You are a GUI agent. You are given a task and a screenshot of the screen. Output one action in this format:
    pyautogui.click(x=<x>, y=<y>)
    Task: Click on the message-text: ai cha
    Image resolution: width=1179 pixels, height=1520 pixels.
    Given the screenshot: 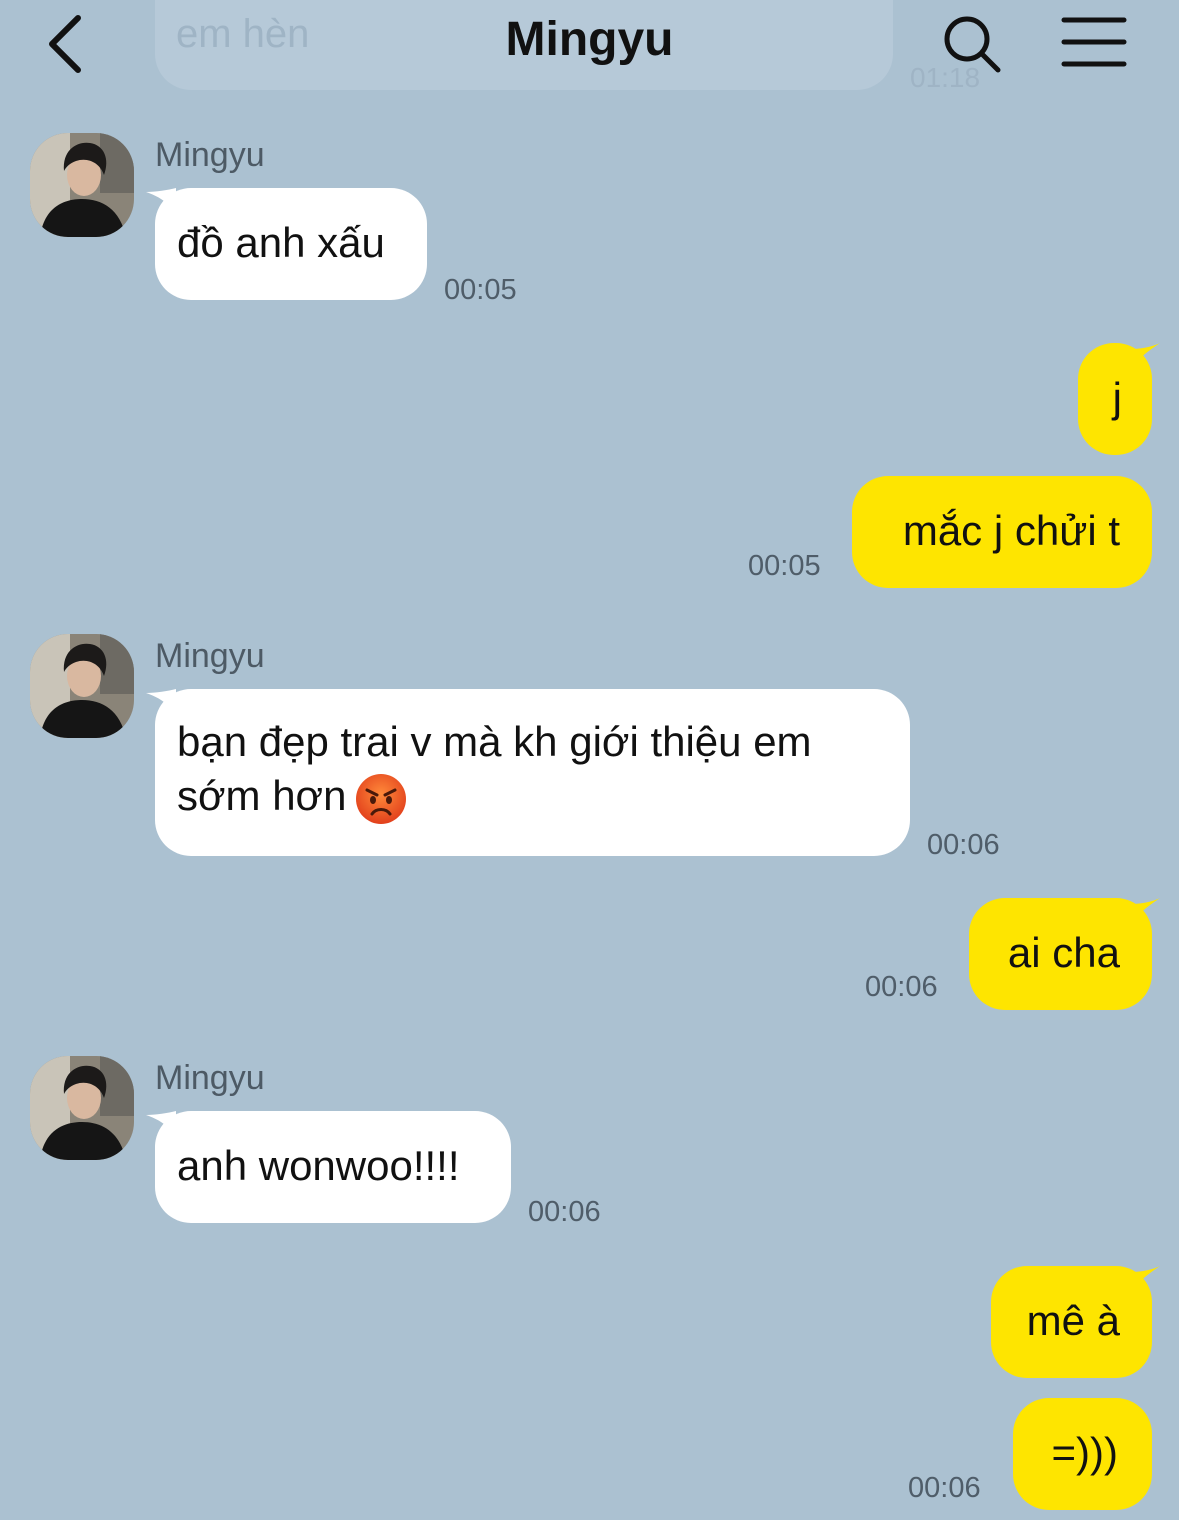 What is the action you would take?
    pyautogui.click(x=1063, y=952)
    